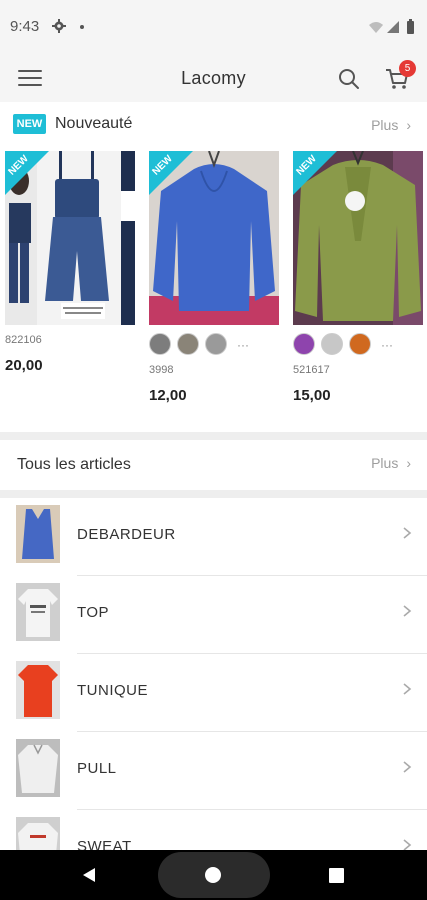  I want to click on product-price: 12,00, so click(168, 395).